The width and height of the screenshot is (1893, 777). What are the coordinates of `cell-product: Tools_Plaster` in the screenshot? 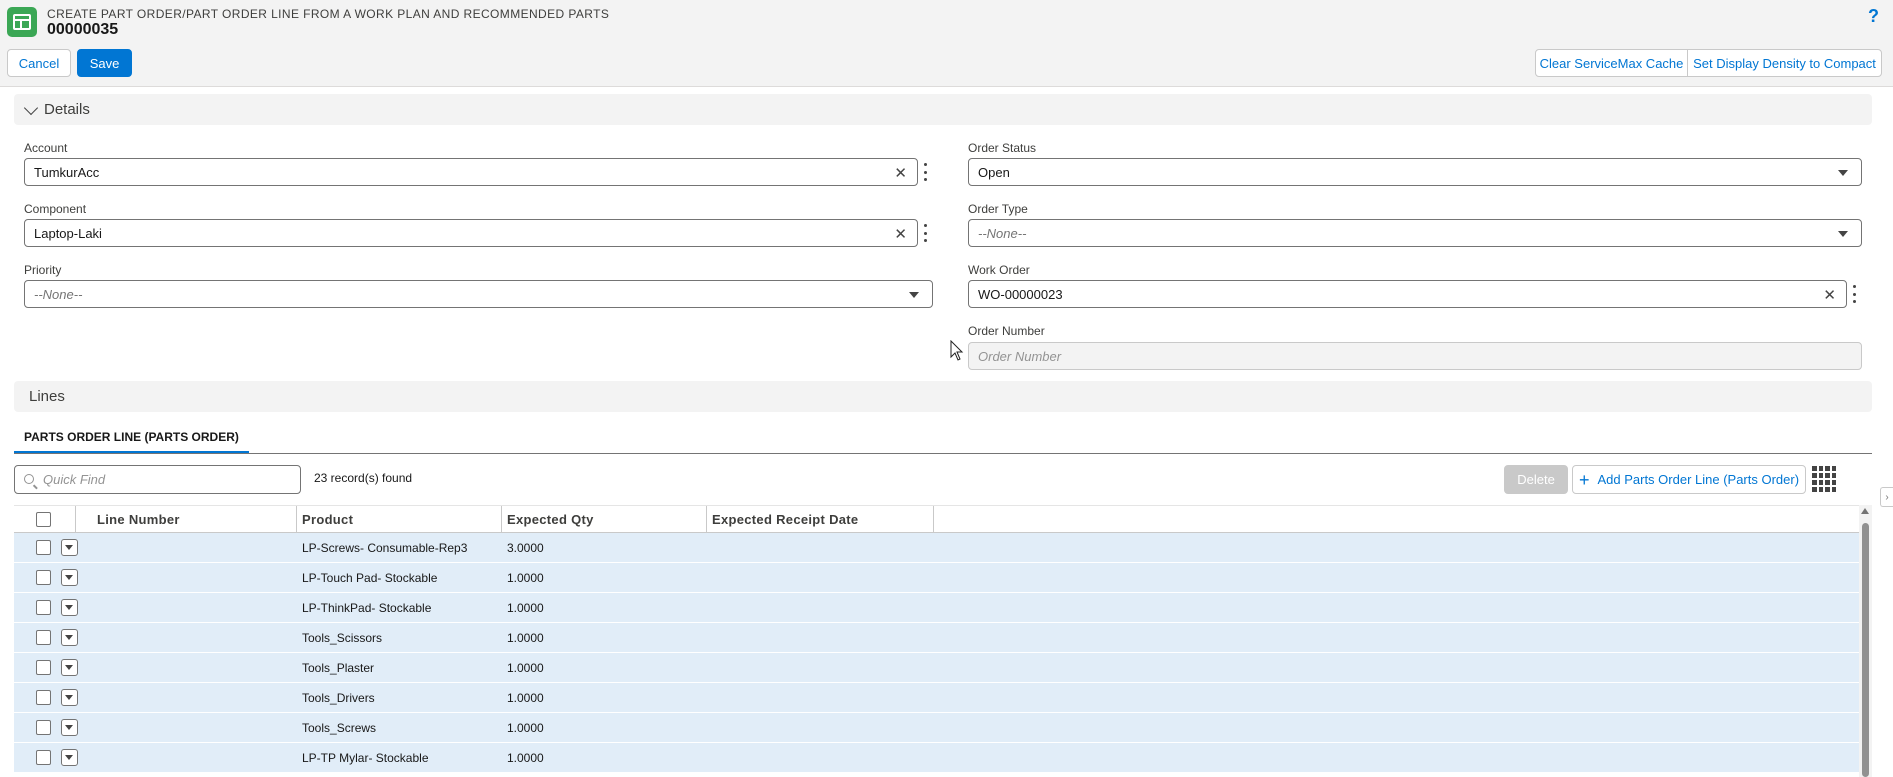 It's located at (338, 667).